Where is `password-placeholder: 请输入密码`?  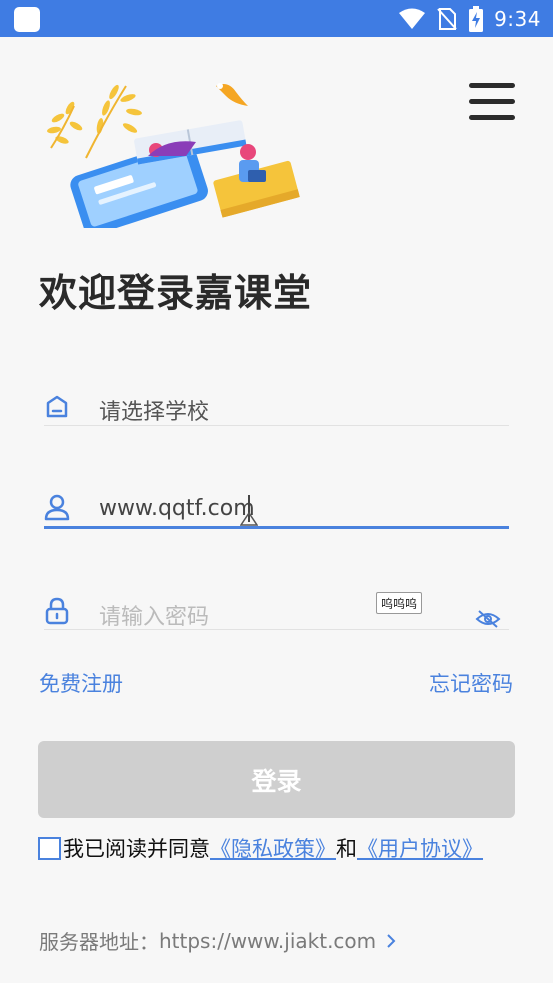 password-placeholder: 请输入密码 is located at coordinates (154, 617).